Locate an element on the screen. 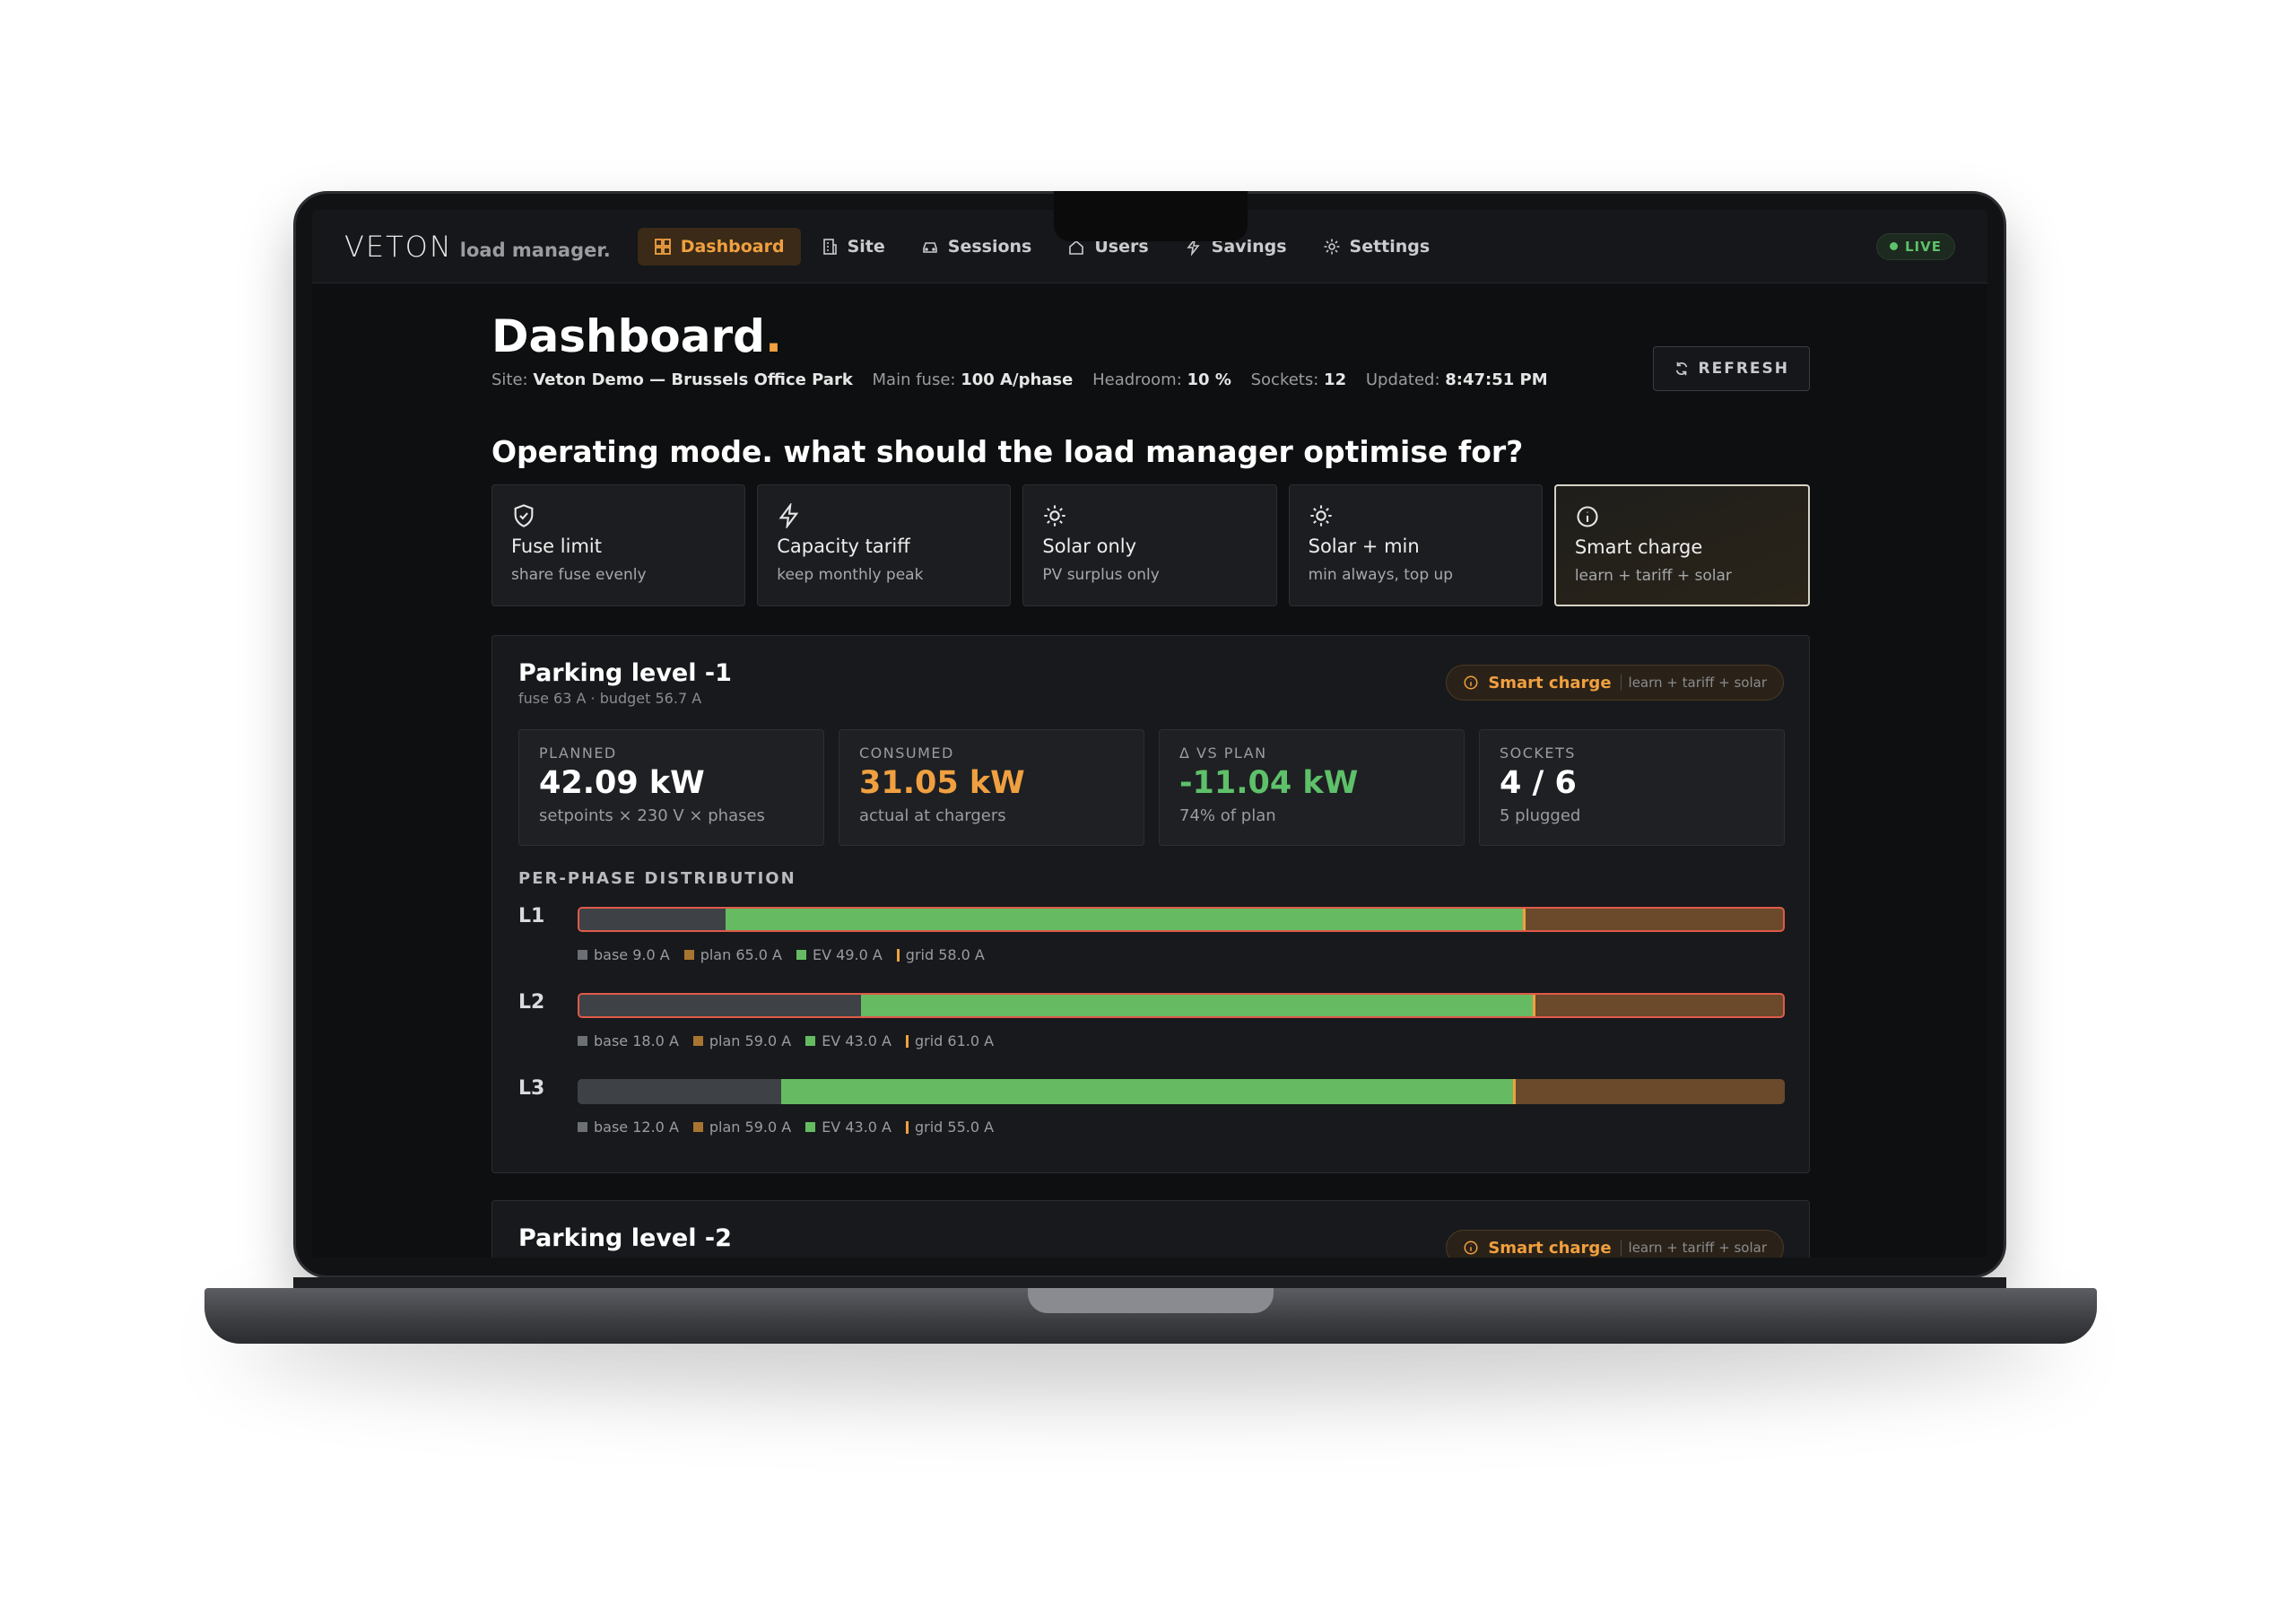 This screenshot has height=1602, width=2296. stat-value: 42.09 kW is located at coordinates (622, 783).